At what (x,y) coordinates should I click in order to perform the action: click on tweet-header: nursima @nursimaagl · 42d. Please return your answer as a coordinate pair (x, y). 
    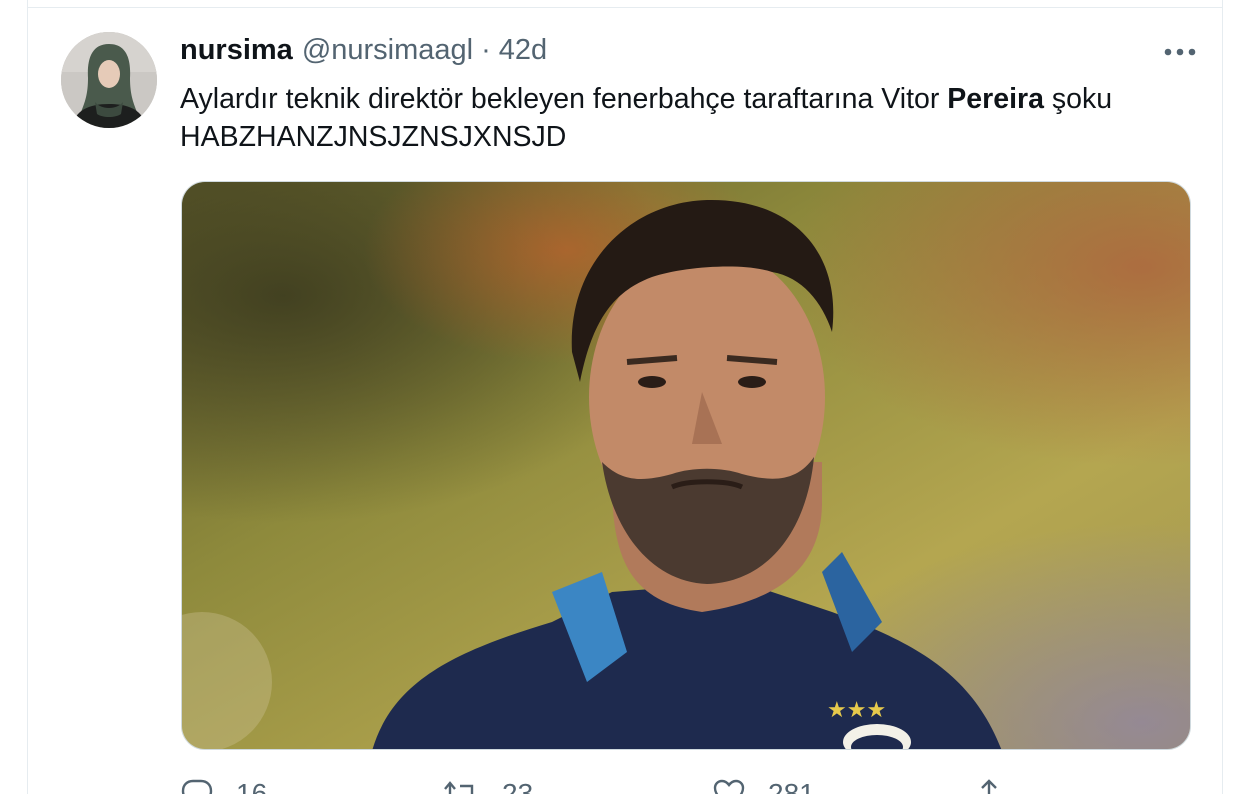
    Looking at the image, I should click on (363, 54).